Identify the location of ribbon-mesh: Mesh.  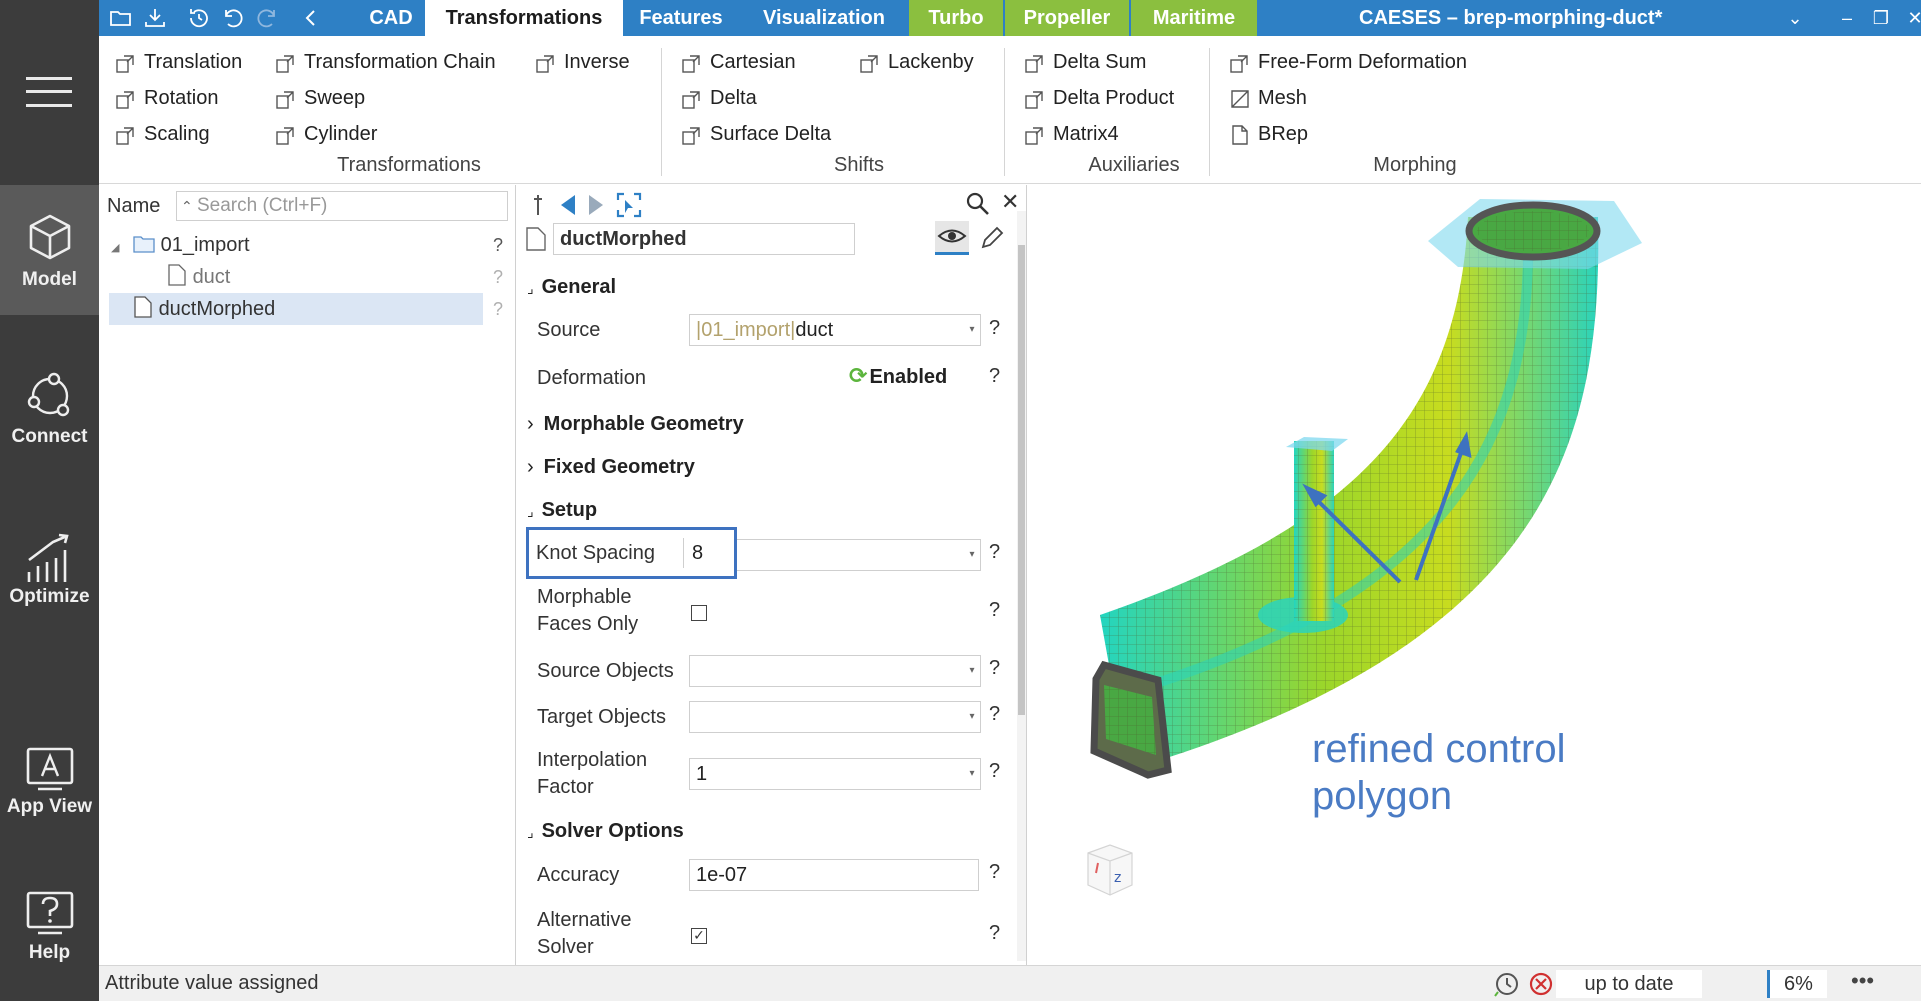
(1266, 98).